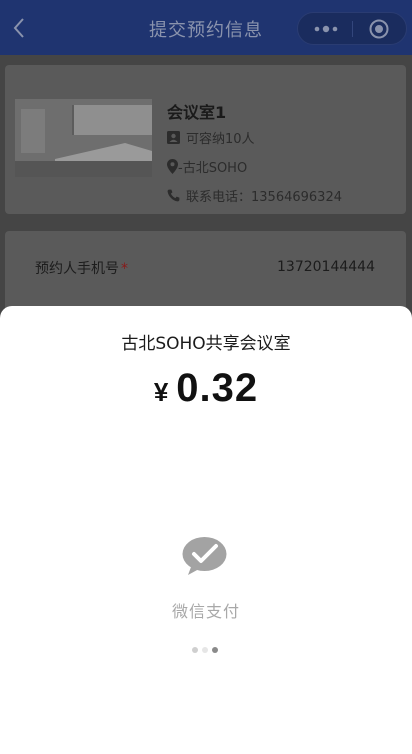 The image size is (412, 754). I want to click on room-phone-text: 联系电话：13564696324, so click(264, 197).